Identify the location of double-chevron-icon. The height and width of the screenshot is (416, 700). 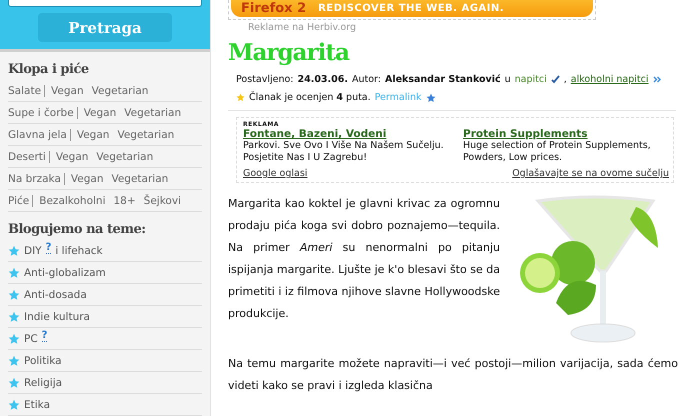
(656, 79).